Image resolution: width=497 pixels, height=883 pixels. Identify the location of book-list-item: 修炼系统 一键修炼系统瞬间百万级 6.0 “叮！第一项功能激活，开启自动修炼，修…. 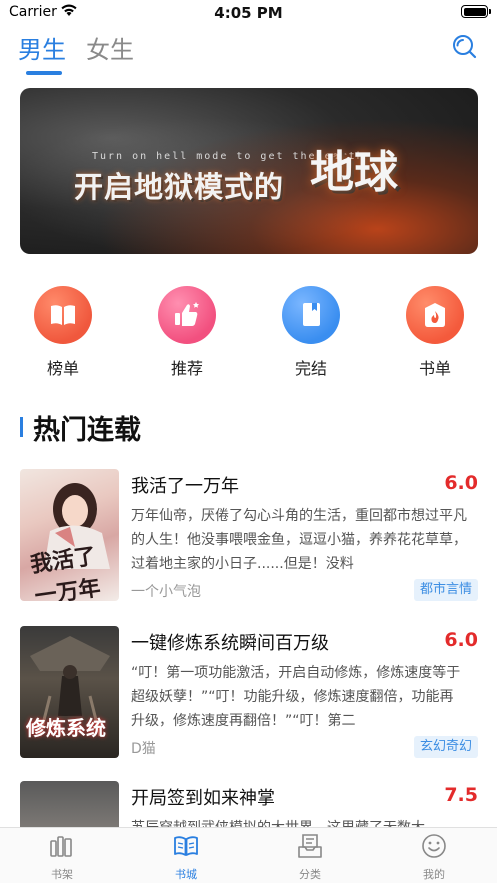
(249, 693).